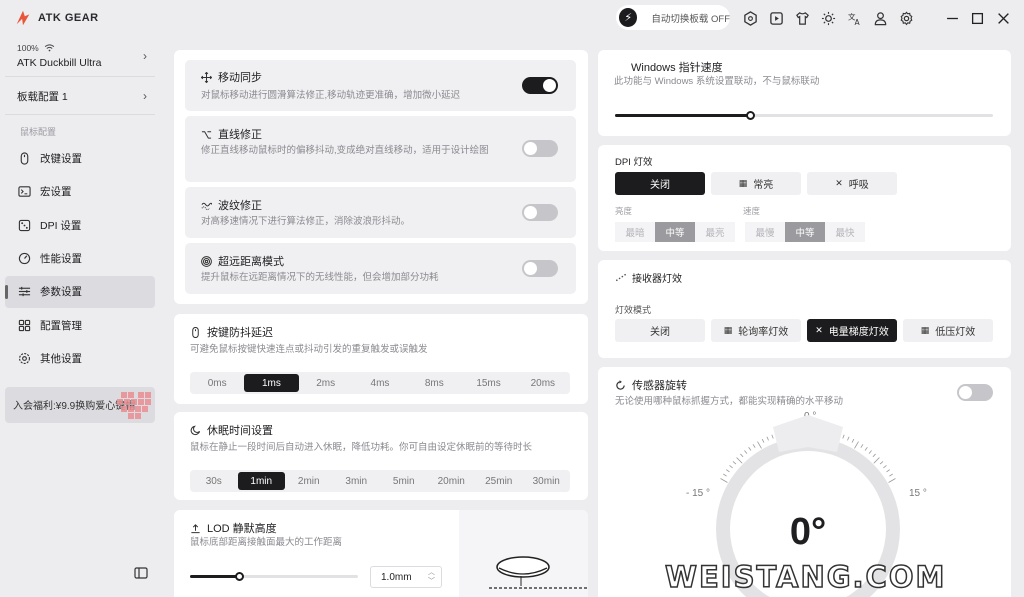 The width and height of the screenshot is (1024, 597). I want to click on nav-item-macro: 宏设置, so click(80, 192).